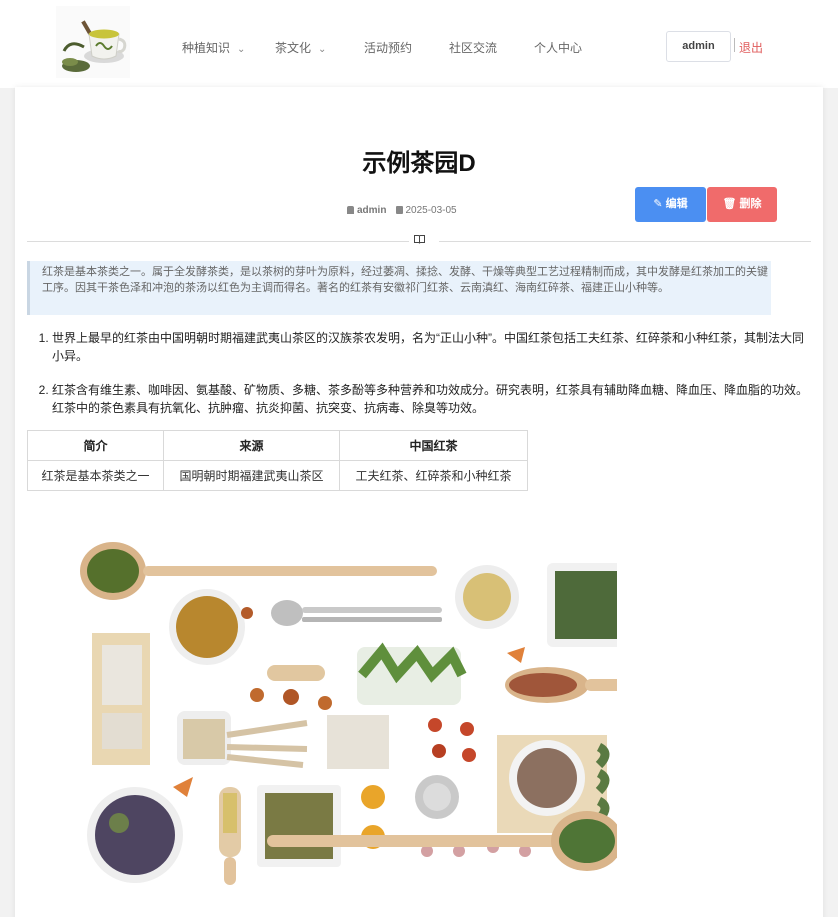 This screenshot has width=838, height=917. I want to click on tea-cup-logo, so click(93, 42).